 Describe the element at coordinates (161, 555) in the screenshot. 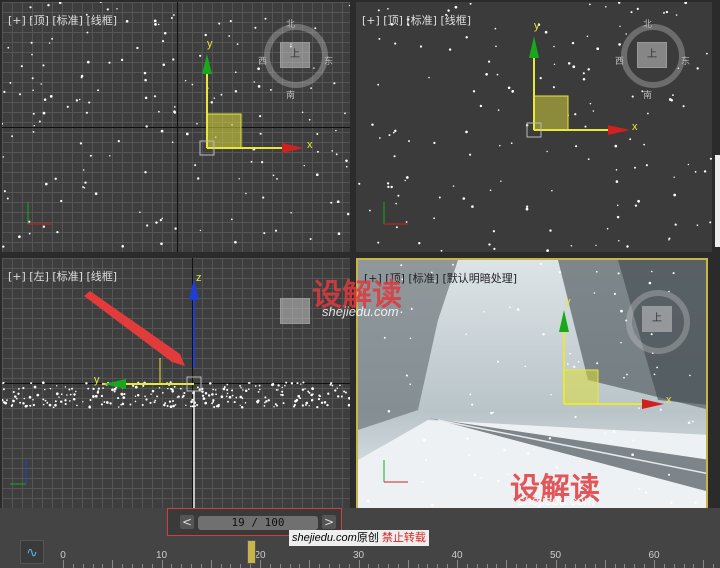

I see `ruler-label: 10` at that location.